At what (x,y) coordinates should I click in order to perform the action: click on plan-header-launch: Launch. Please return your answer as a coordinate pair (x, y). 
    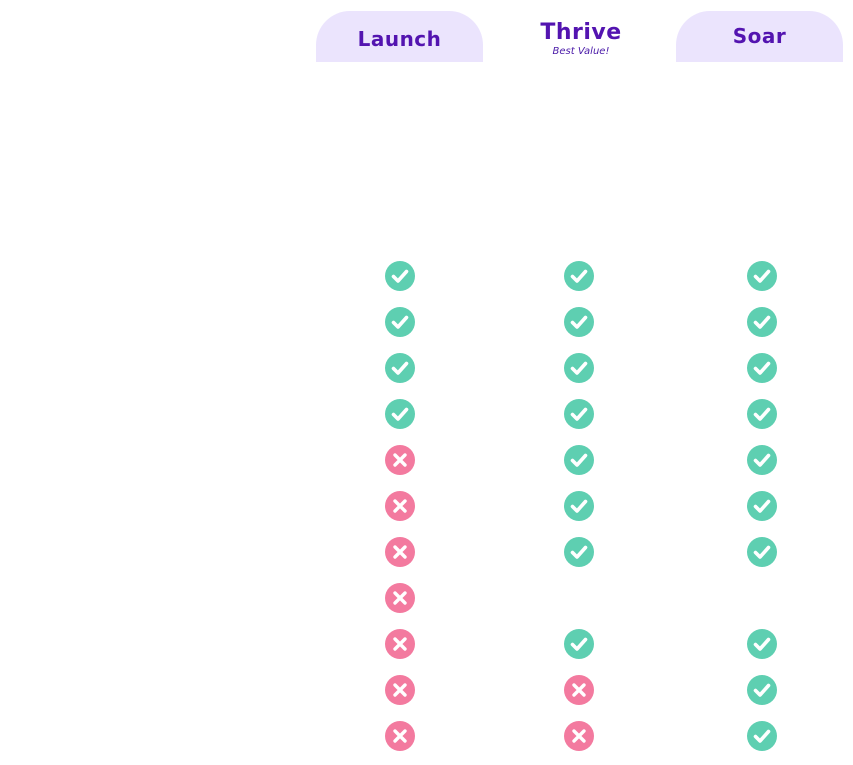
    Looking at the image, I should click on (399, 36).